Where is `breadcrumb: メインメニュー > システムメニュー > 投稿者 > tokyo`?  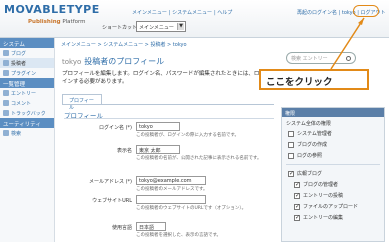 breadcrumb: メインメニュー > システムメニュー > 投稿者 > tokyo is located at coordinates (124, 44).